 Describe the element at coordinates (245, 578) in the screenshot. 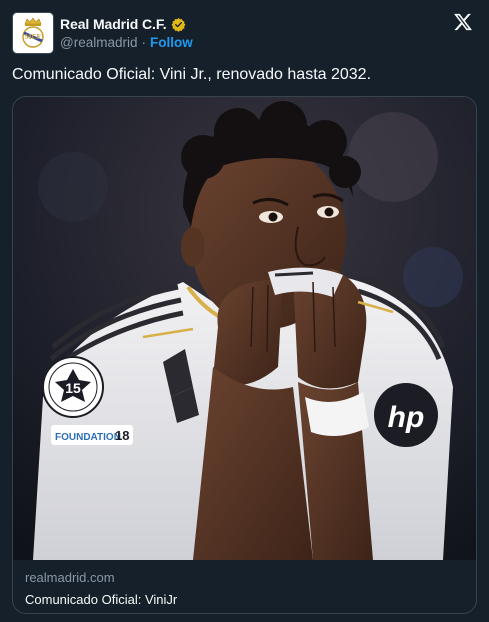

I see `card-domain: realmadrid.com` at that location.